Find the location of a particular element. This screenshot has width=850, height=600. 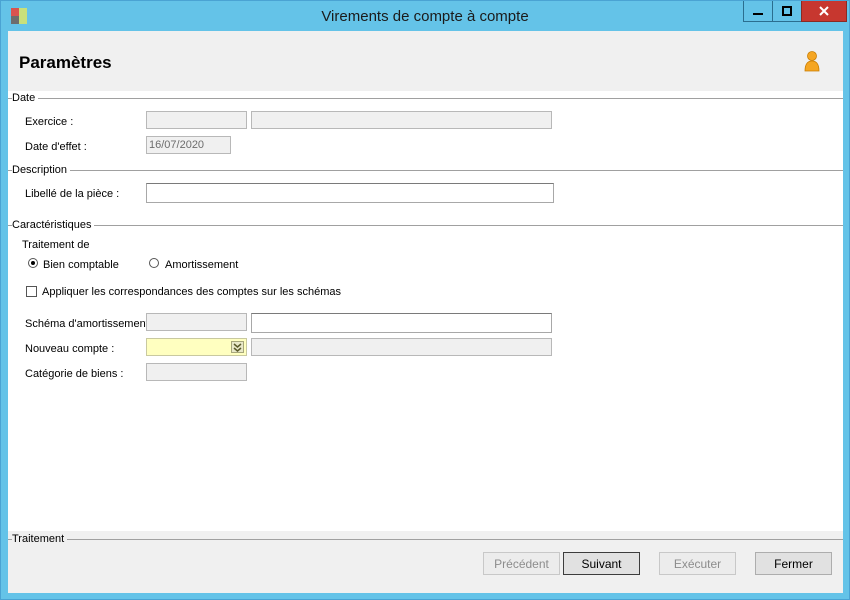

correspondances-checkbox is located at coordinates (31, 291).